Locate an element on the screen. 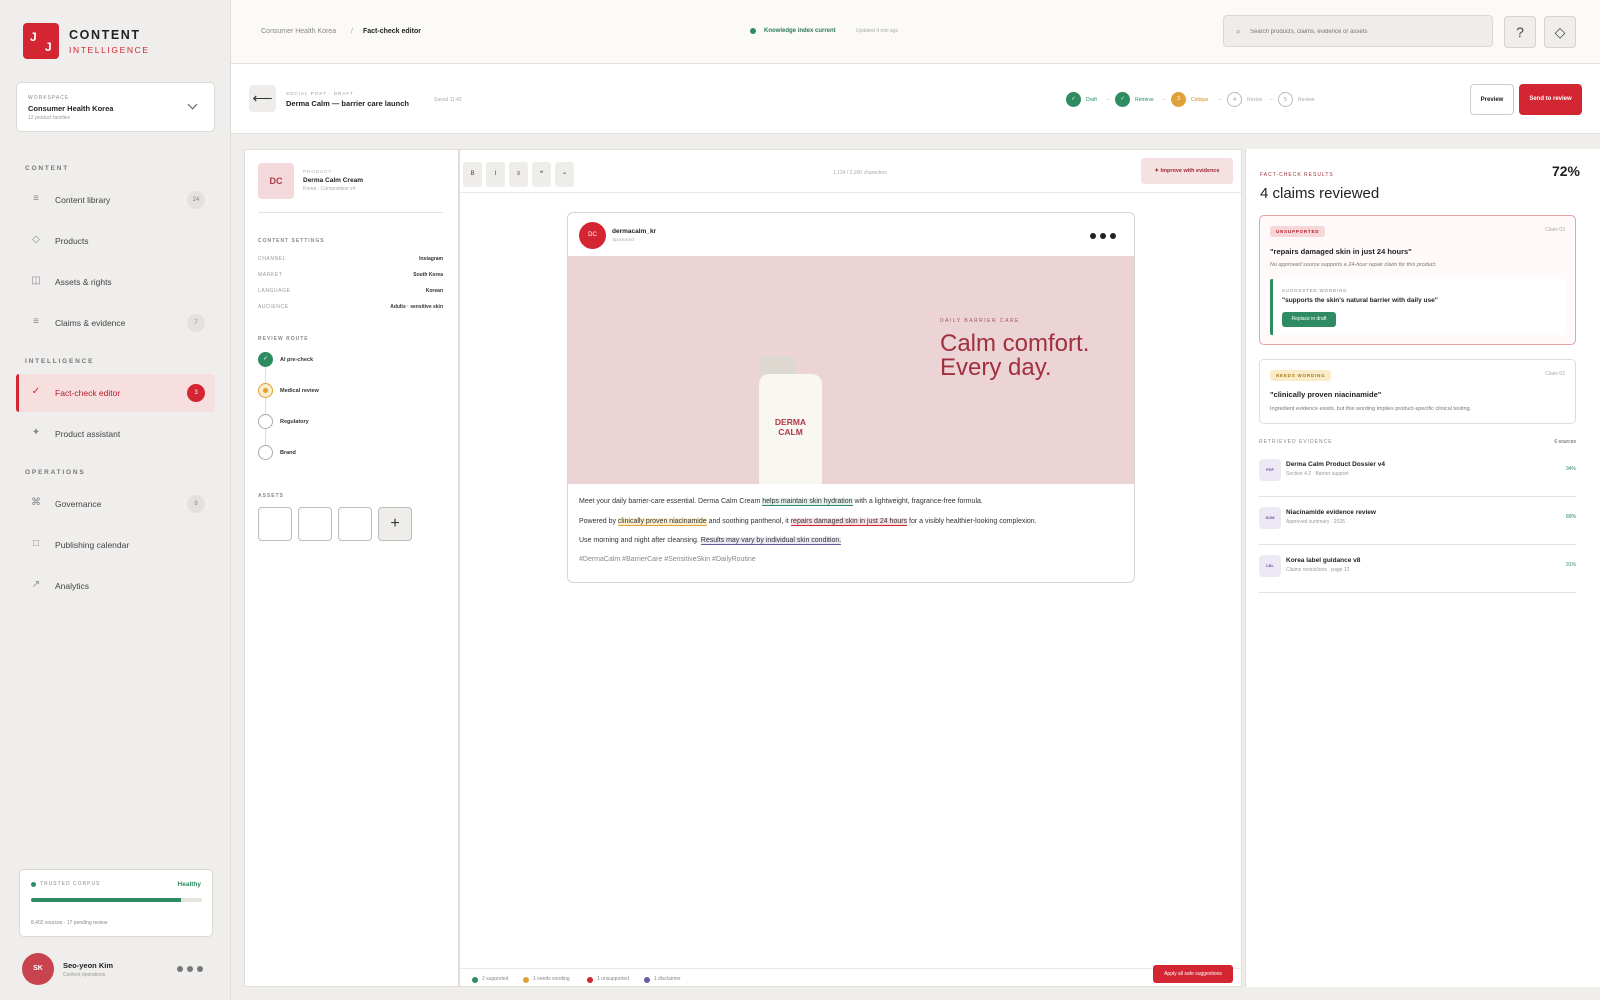  list-button: ≡ is located at coordinates (518, 174).